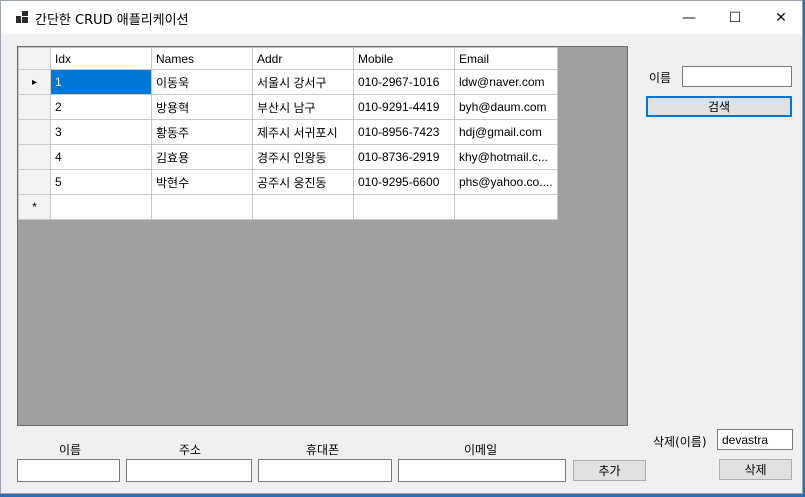  What do you see at coordinates (202, 82) in the screenshot?
I see `table-cell: 이동욱` at bounding box center [202, 82].